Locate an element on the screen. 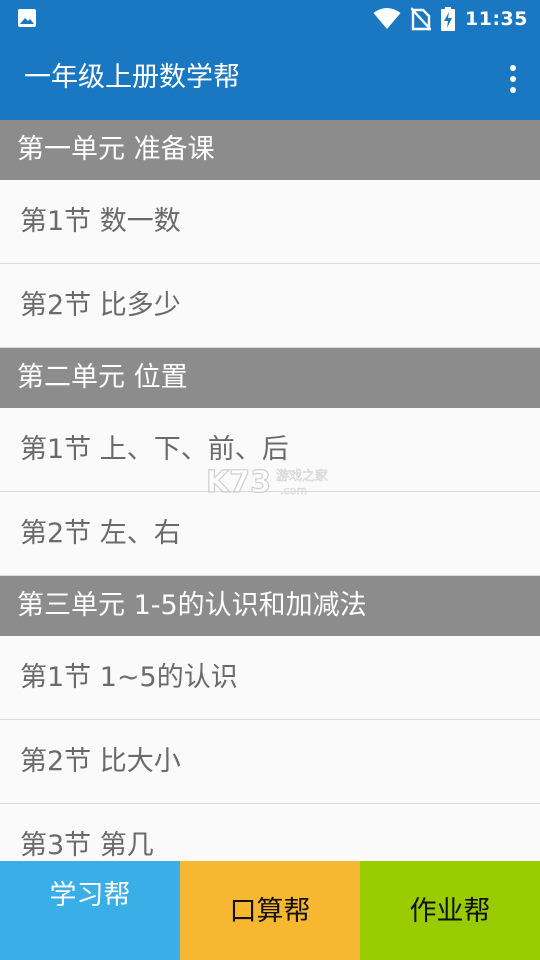  lesson-item: 第1节 数一数 is located at coordinates (270, 222).